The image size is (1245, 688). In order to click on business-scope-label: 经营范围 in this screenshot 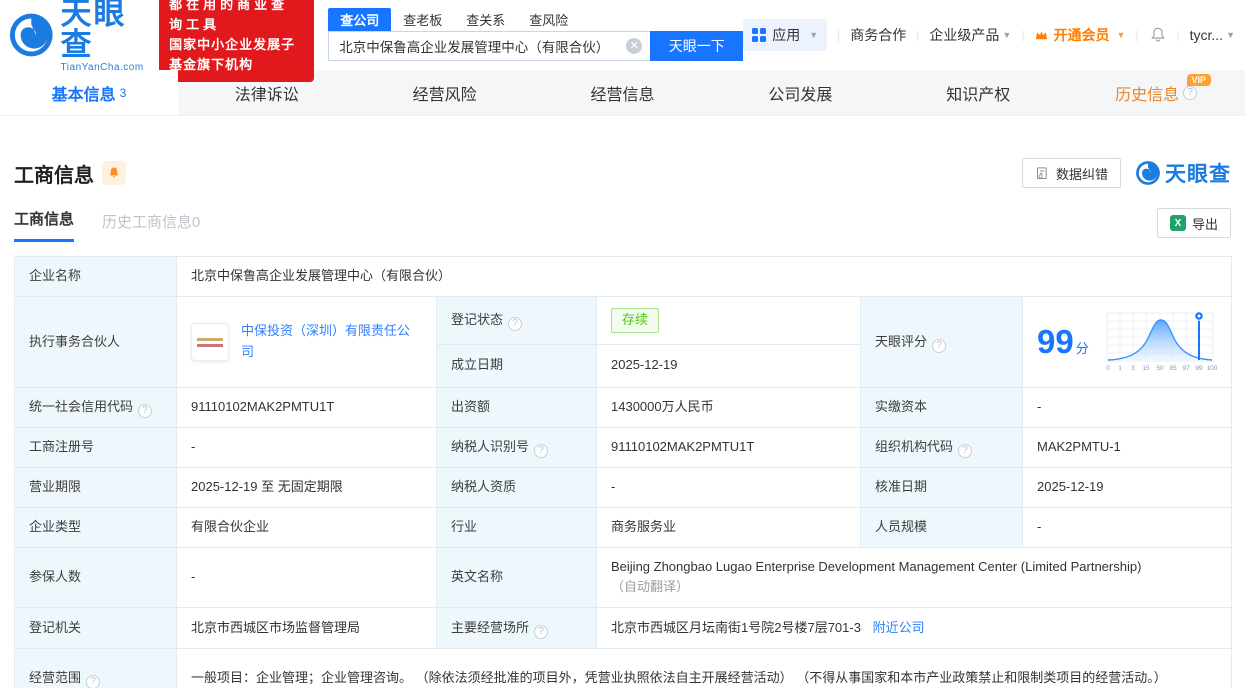, I will do `click(55, 678)`.